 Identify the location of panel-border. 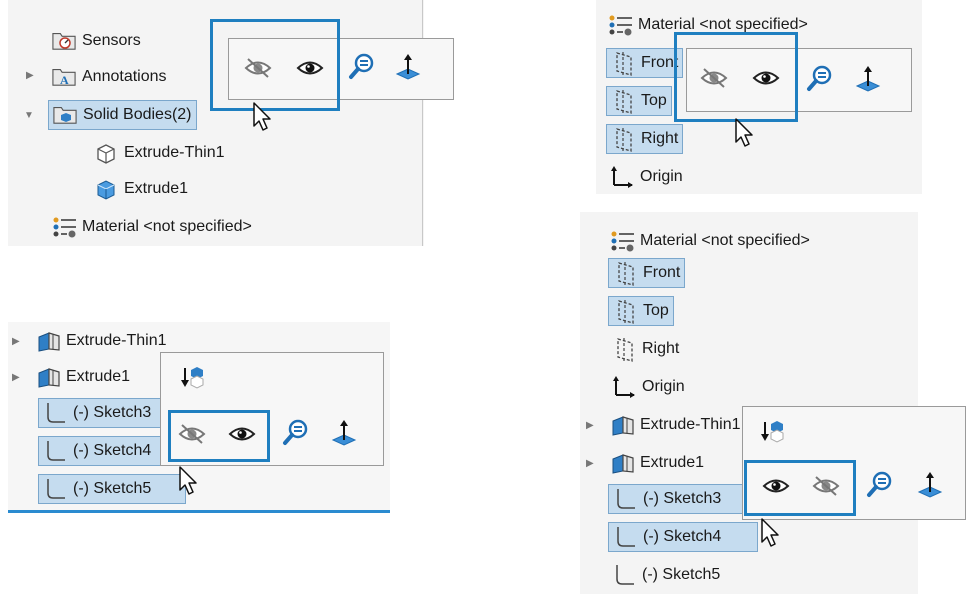
(422, 123).